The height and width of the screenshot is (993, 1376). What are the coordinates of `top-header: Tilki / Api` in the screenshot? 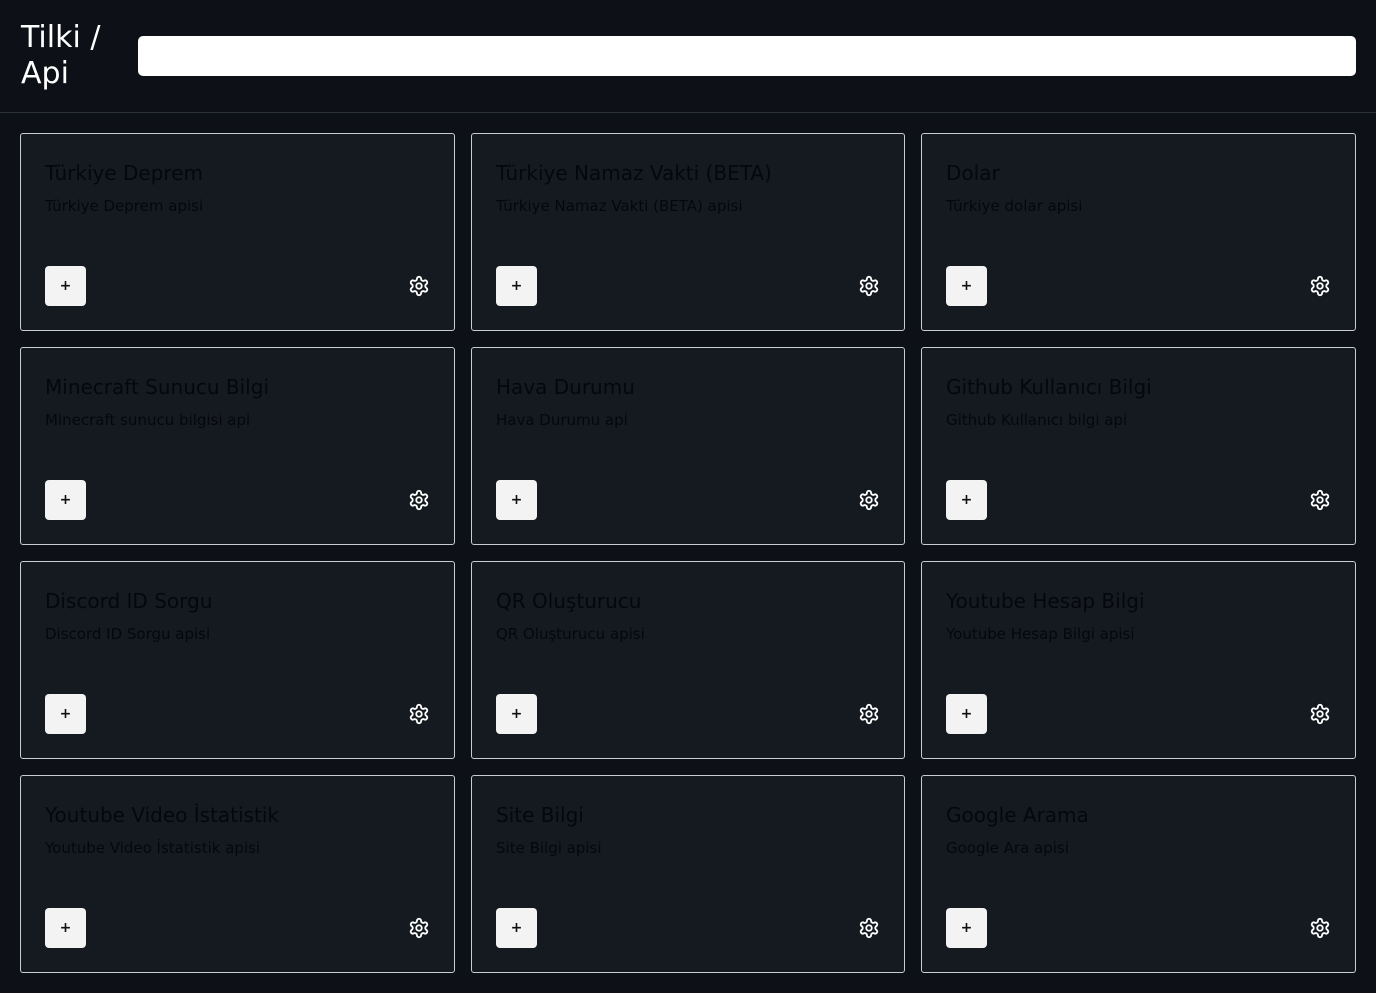 It's located at (688, 56).